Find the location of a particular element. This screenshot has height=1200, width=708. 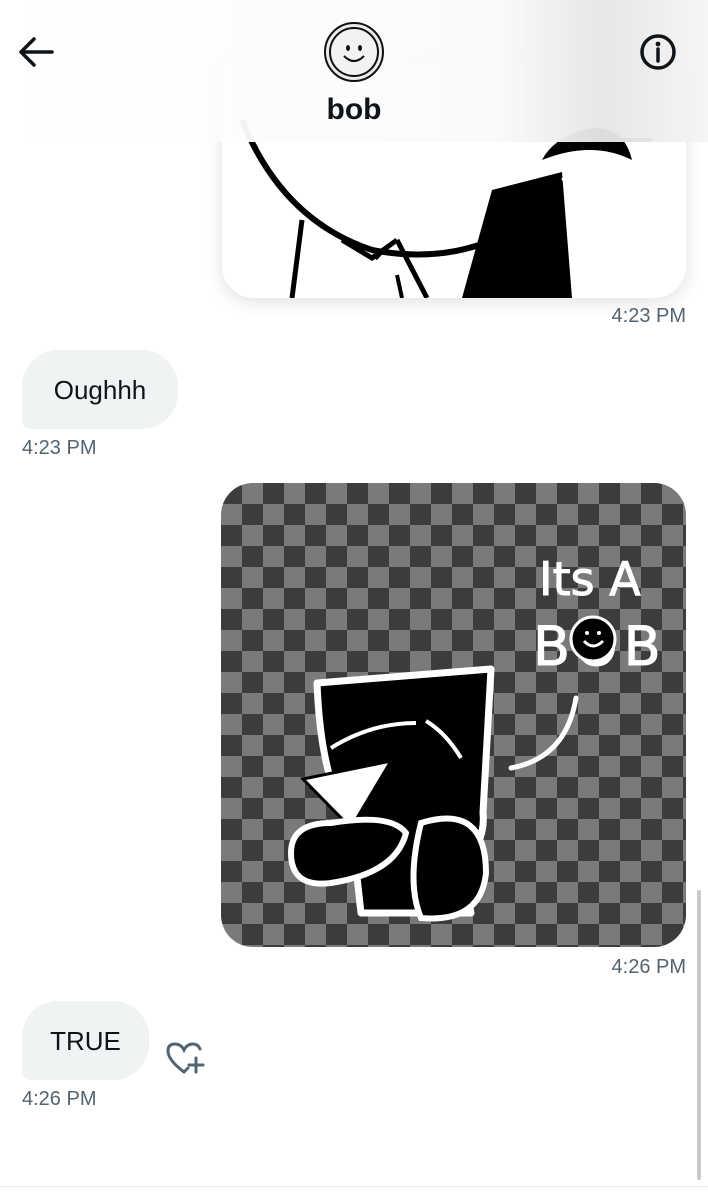

image-caption-line1: Its A is located at coordinates (590, 579).